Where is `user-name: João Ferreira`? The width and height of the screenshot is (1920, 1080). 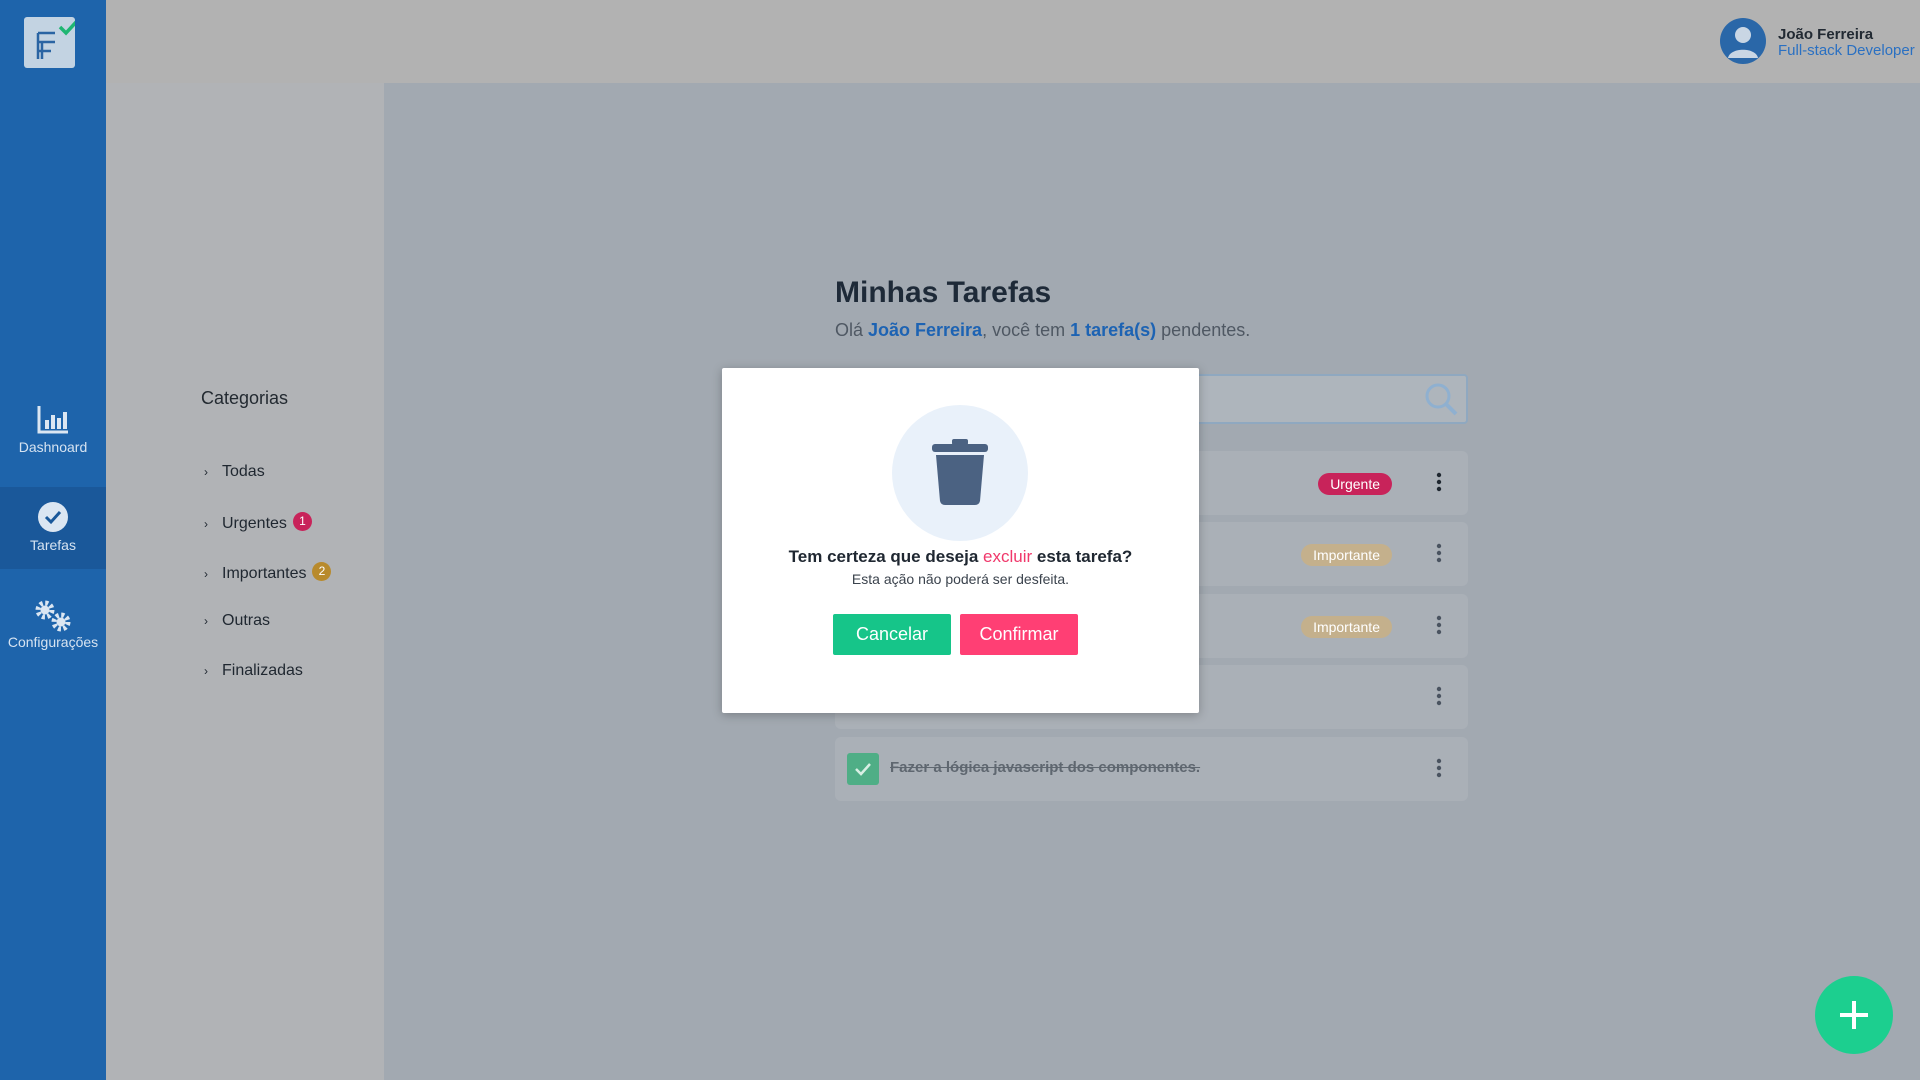 user-name: João Ferreira is located at coordinates (1826, 34).